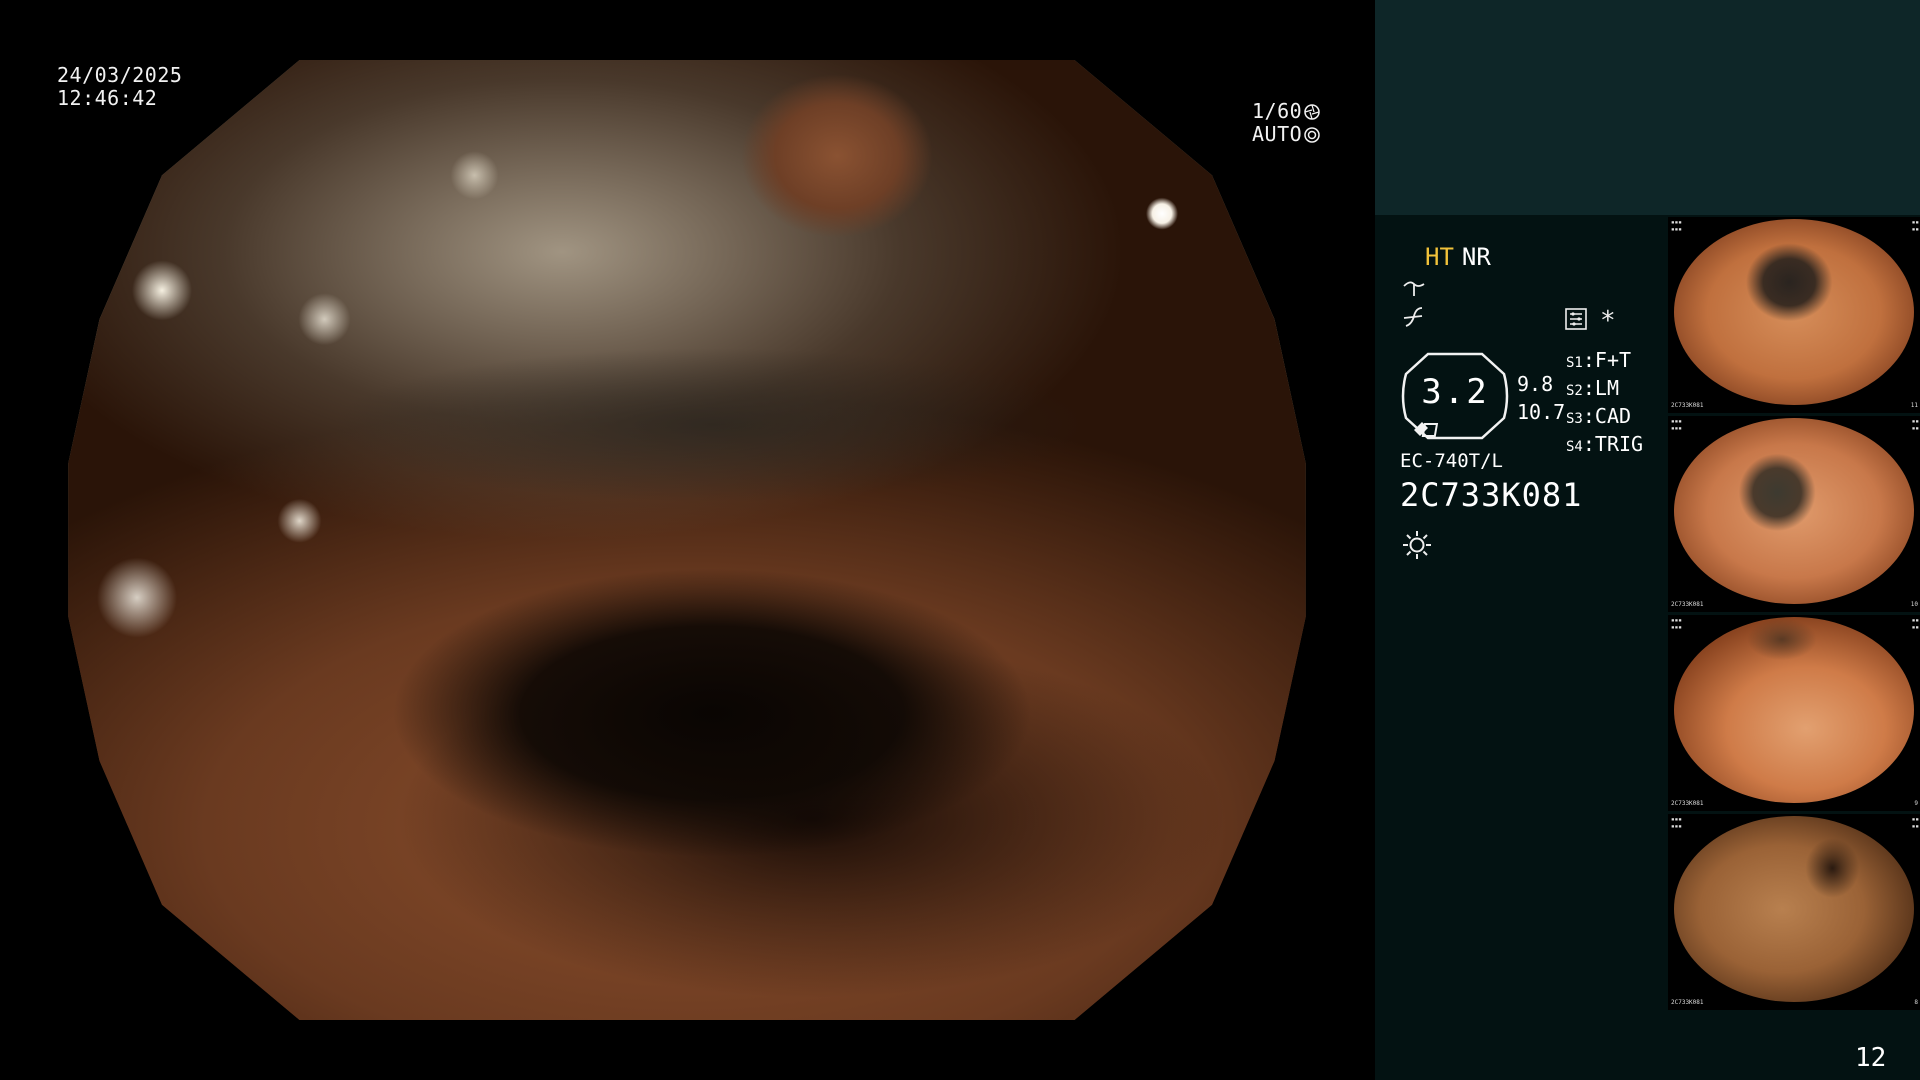 The height and width of the screenshot is (1080, 1920). Describe the element at coordinates (107, 98) in the screenshot. I see `time-text: 12:46:42` at that location.